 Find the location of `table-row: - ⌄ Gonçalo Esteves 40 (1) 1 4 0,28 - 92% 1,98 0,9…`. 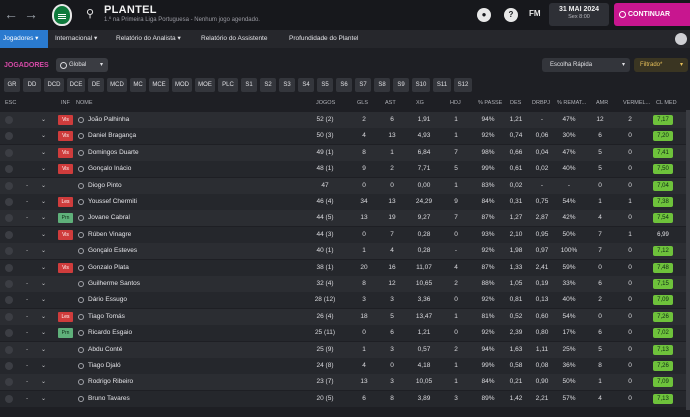

table-row: - ⌄ Gonçalo Esteves 40 (1) 1 4 0,28 - 92% 1,98 0,9… is located at coordinates (343, 251).